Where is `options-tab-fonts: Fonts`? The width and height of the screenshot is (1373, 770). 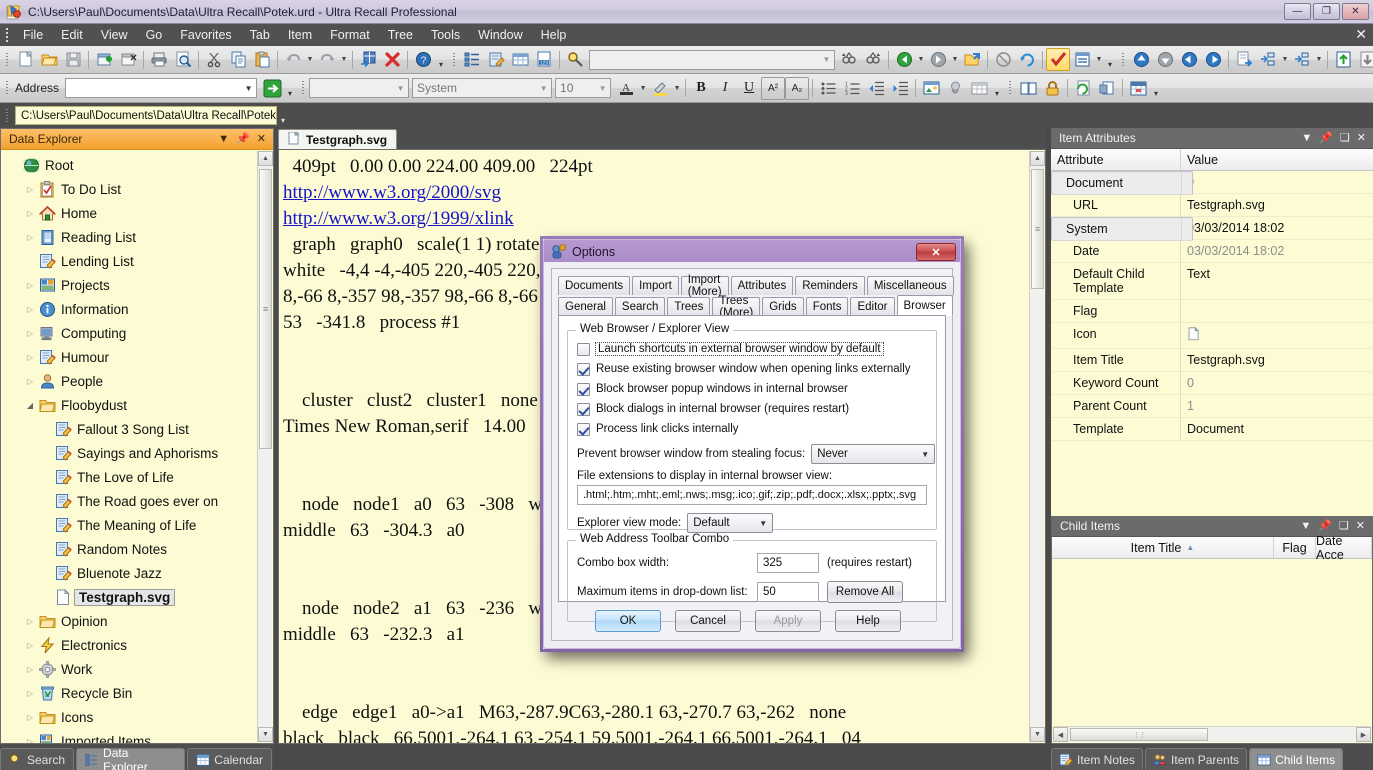
options-tab-fonts: Fonts is located at coordinates (827, 306).